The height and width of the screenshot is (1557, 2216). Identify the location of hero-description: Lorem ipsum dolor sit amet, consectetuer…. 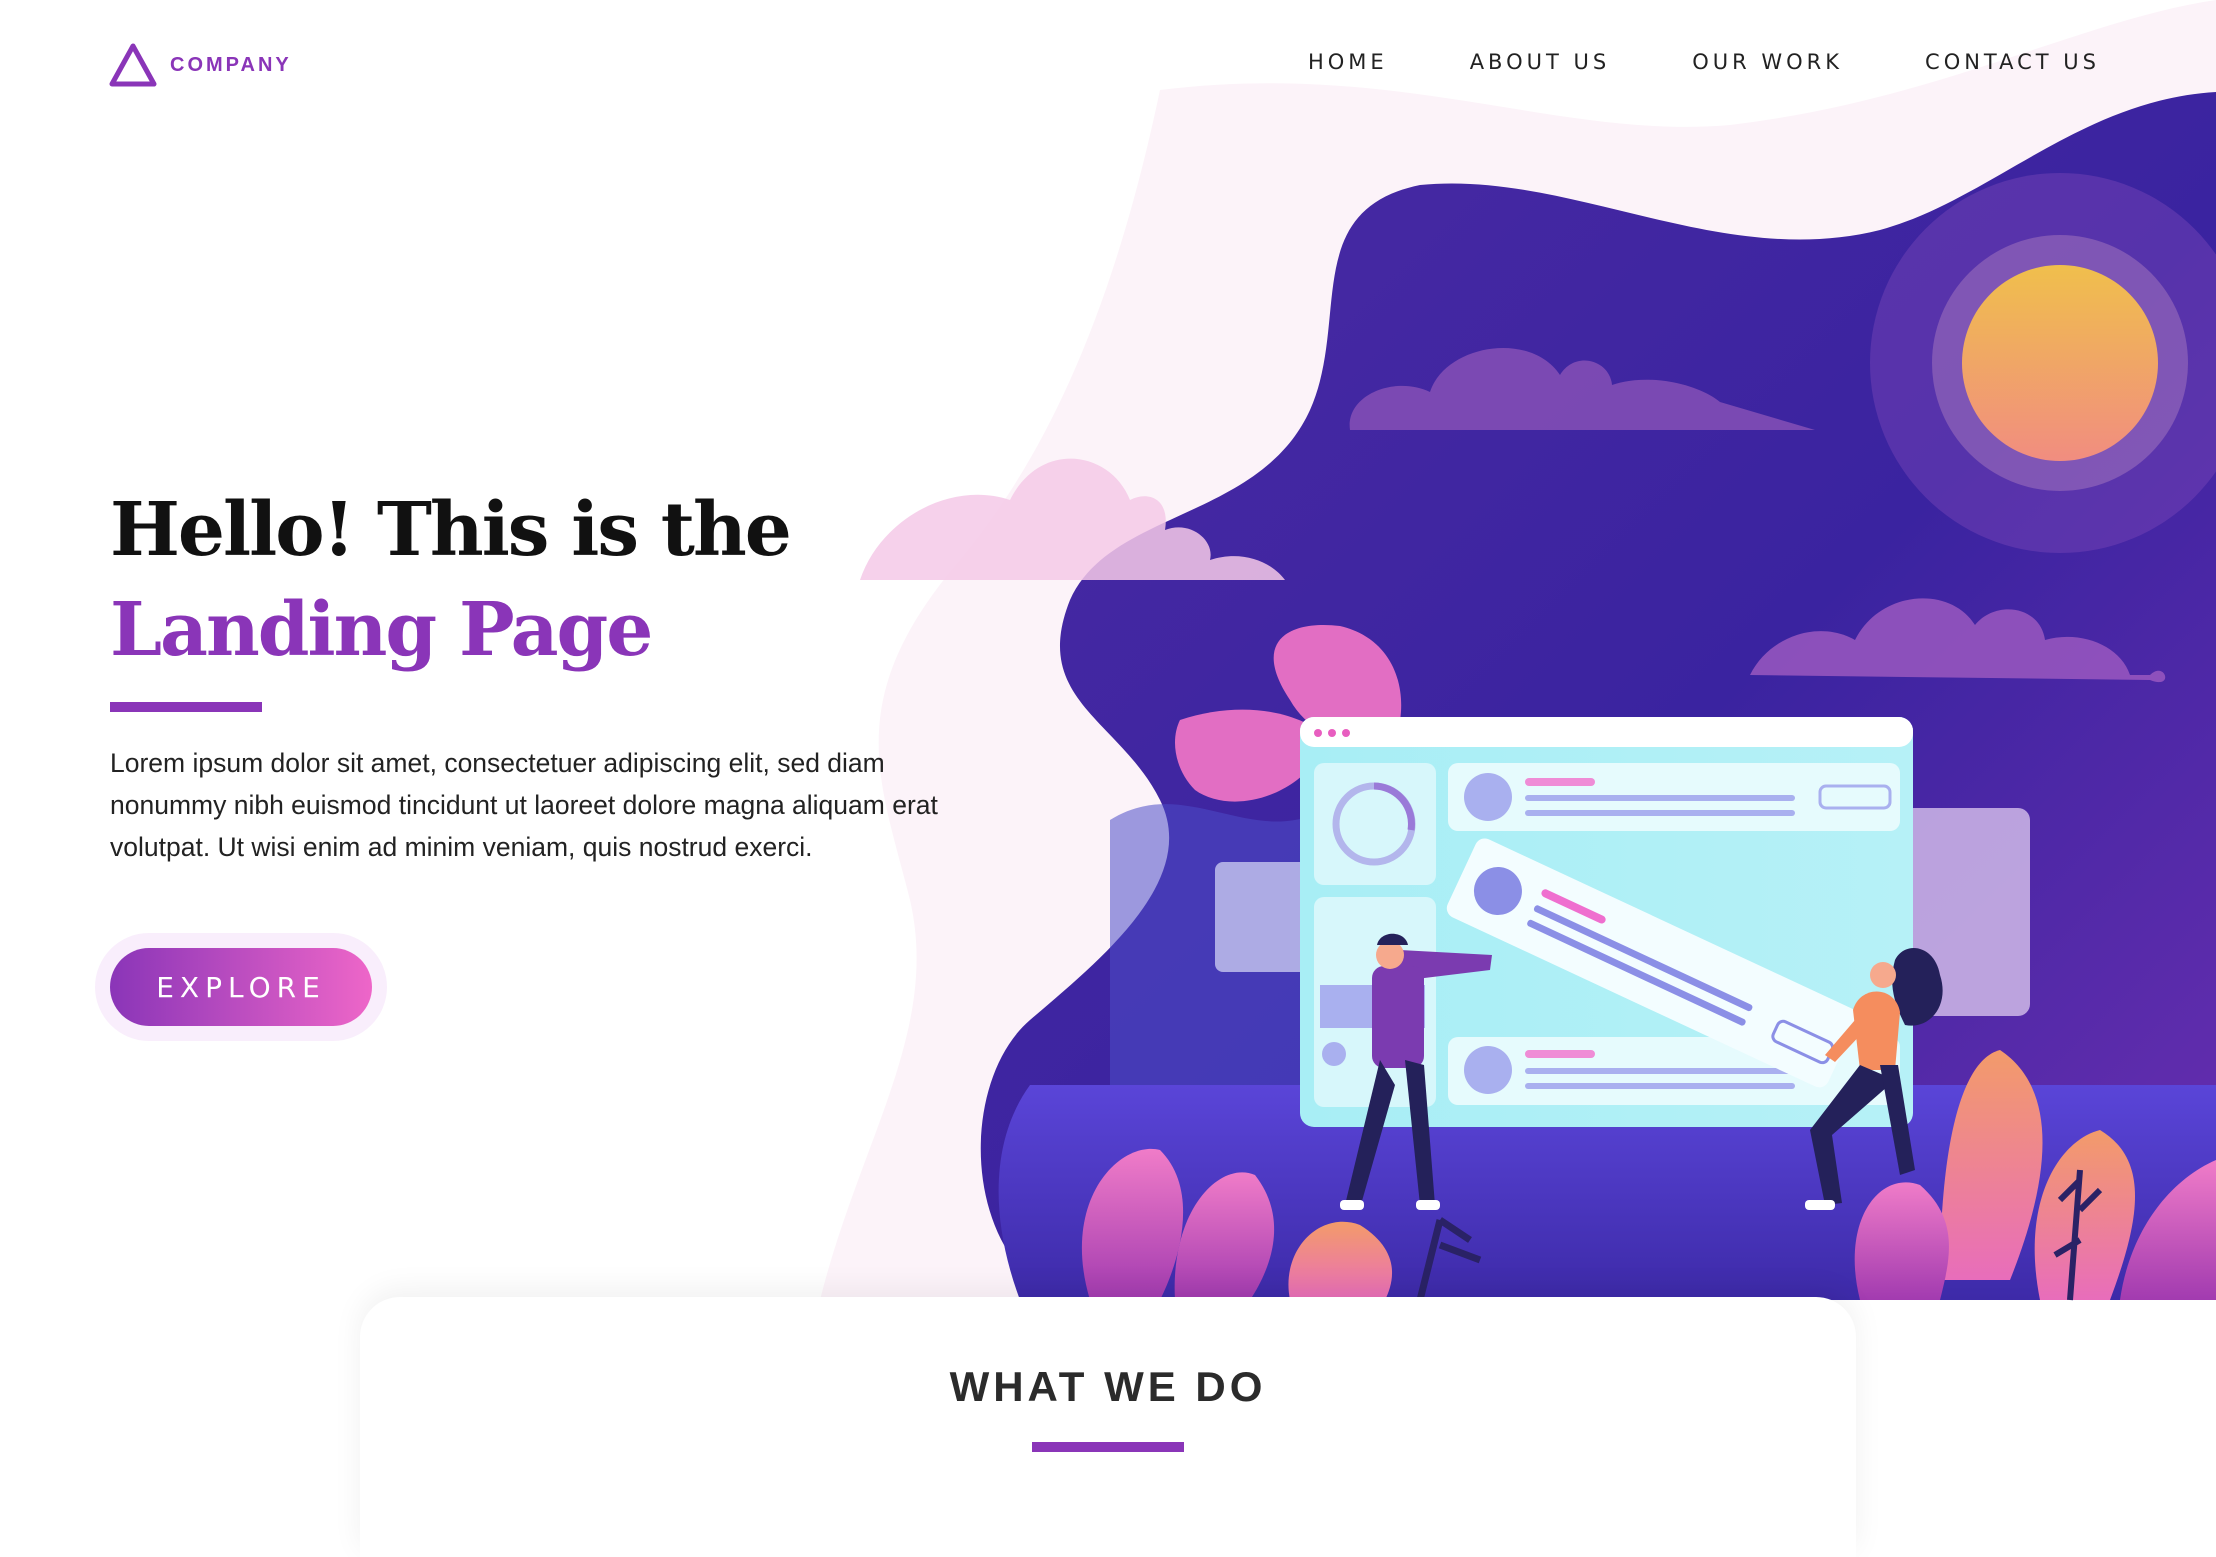
(524, 805).